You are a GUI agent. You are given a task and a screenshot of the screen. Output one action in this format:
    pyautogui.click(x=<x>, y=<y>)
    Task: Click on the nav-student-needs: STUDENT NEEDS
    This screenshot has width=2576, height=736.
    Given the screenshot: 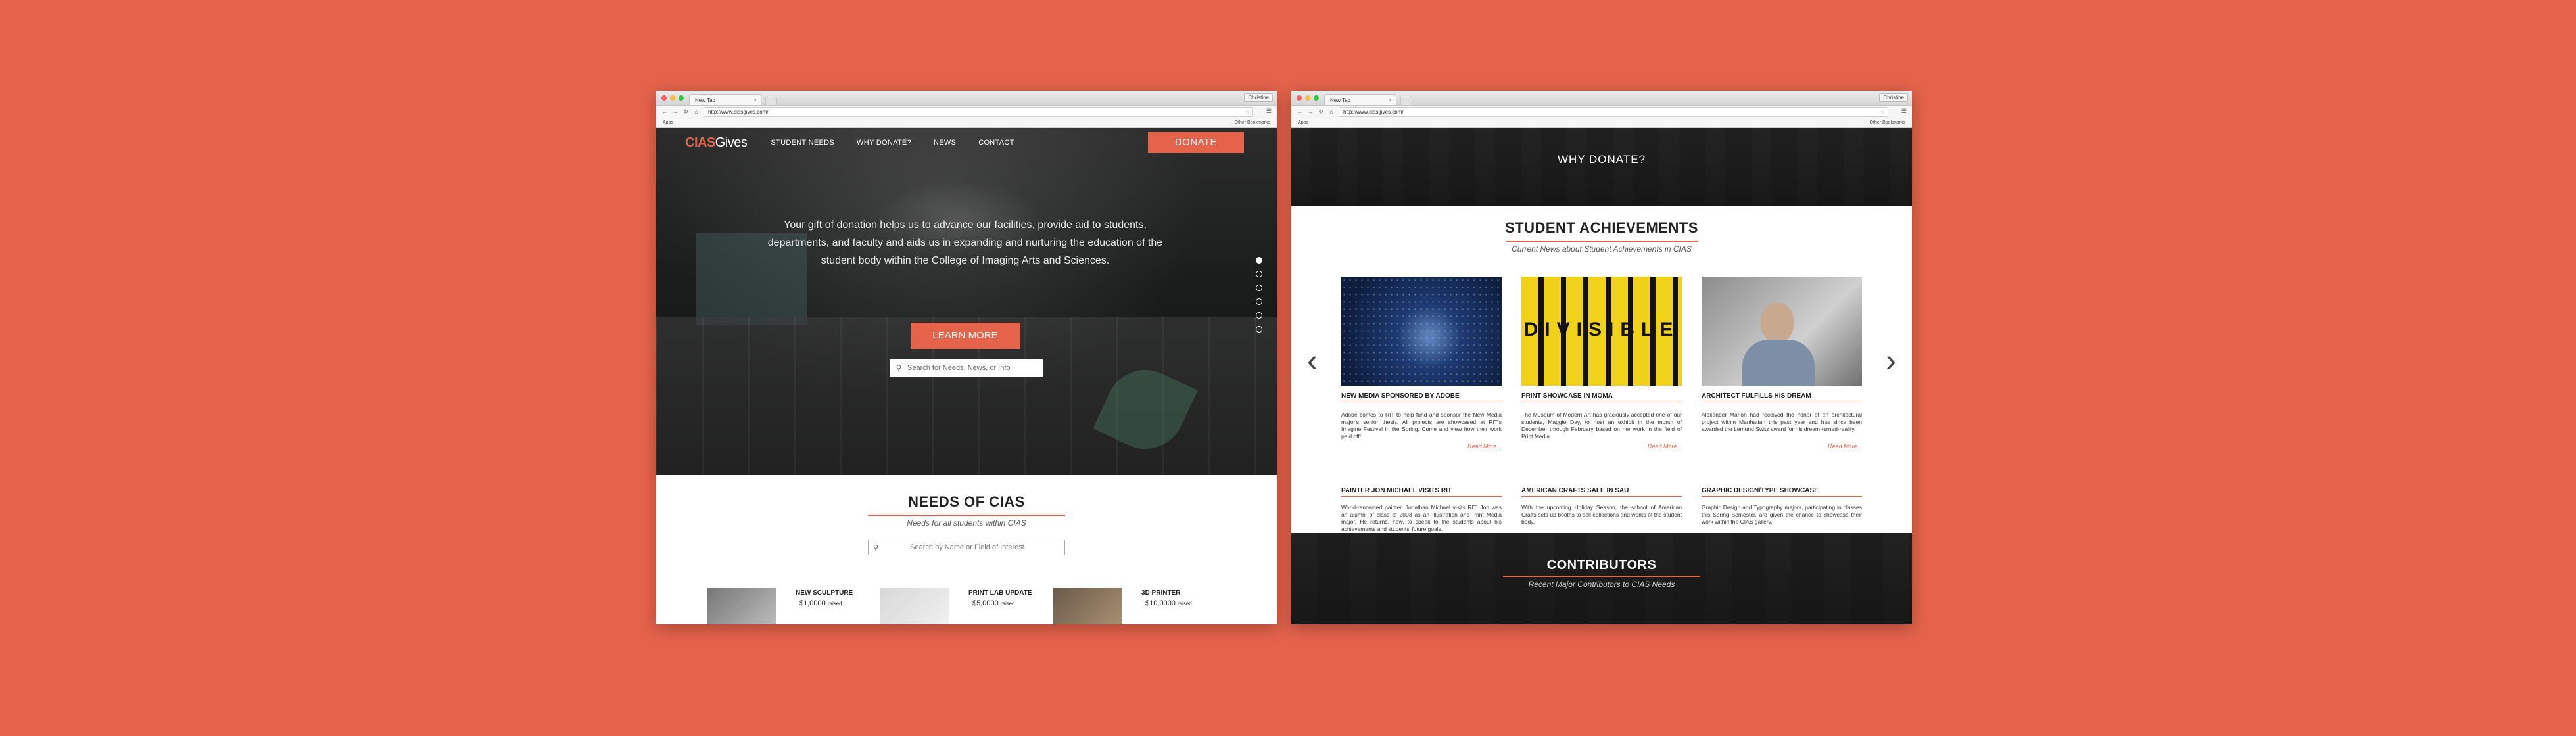 What is the action you would take?
    pyautogui.click(x=803, y=143)
    